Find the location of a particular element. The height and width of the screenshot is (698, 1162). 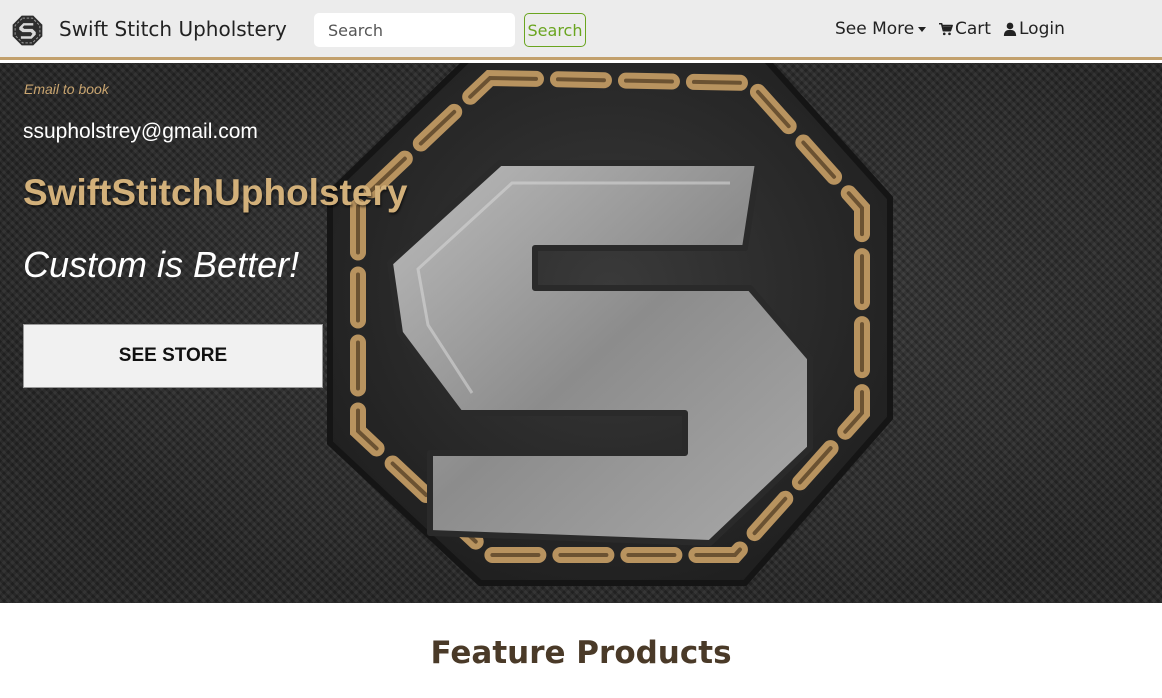

brand-name: Swift Stitch Upholstery is located at coordinates (173, 29).